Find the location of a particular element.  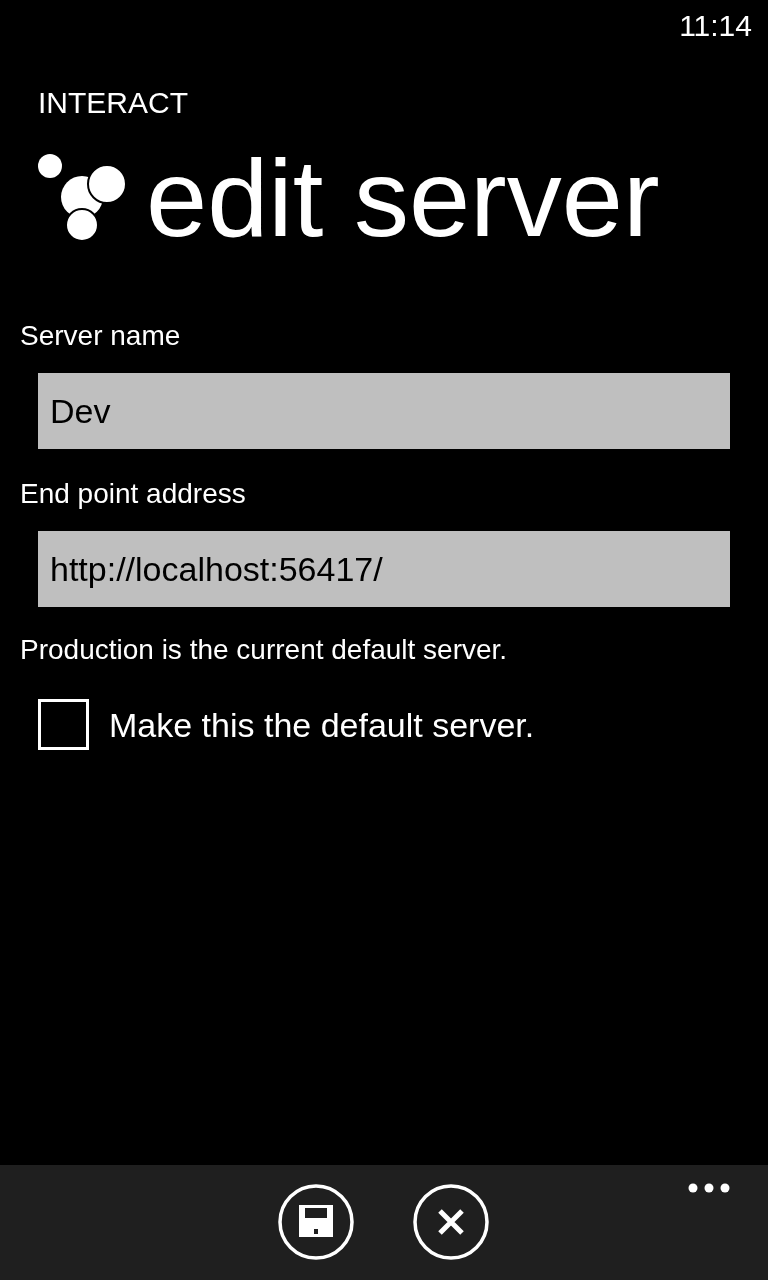

status-time: 11:14 is located at coordinates (715, 26).